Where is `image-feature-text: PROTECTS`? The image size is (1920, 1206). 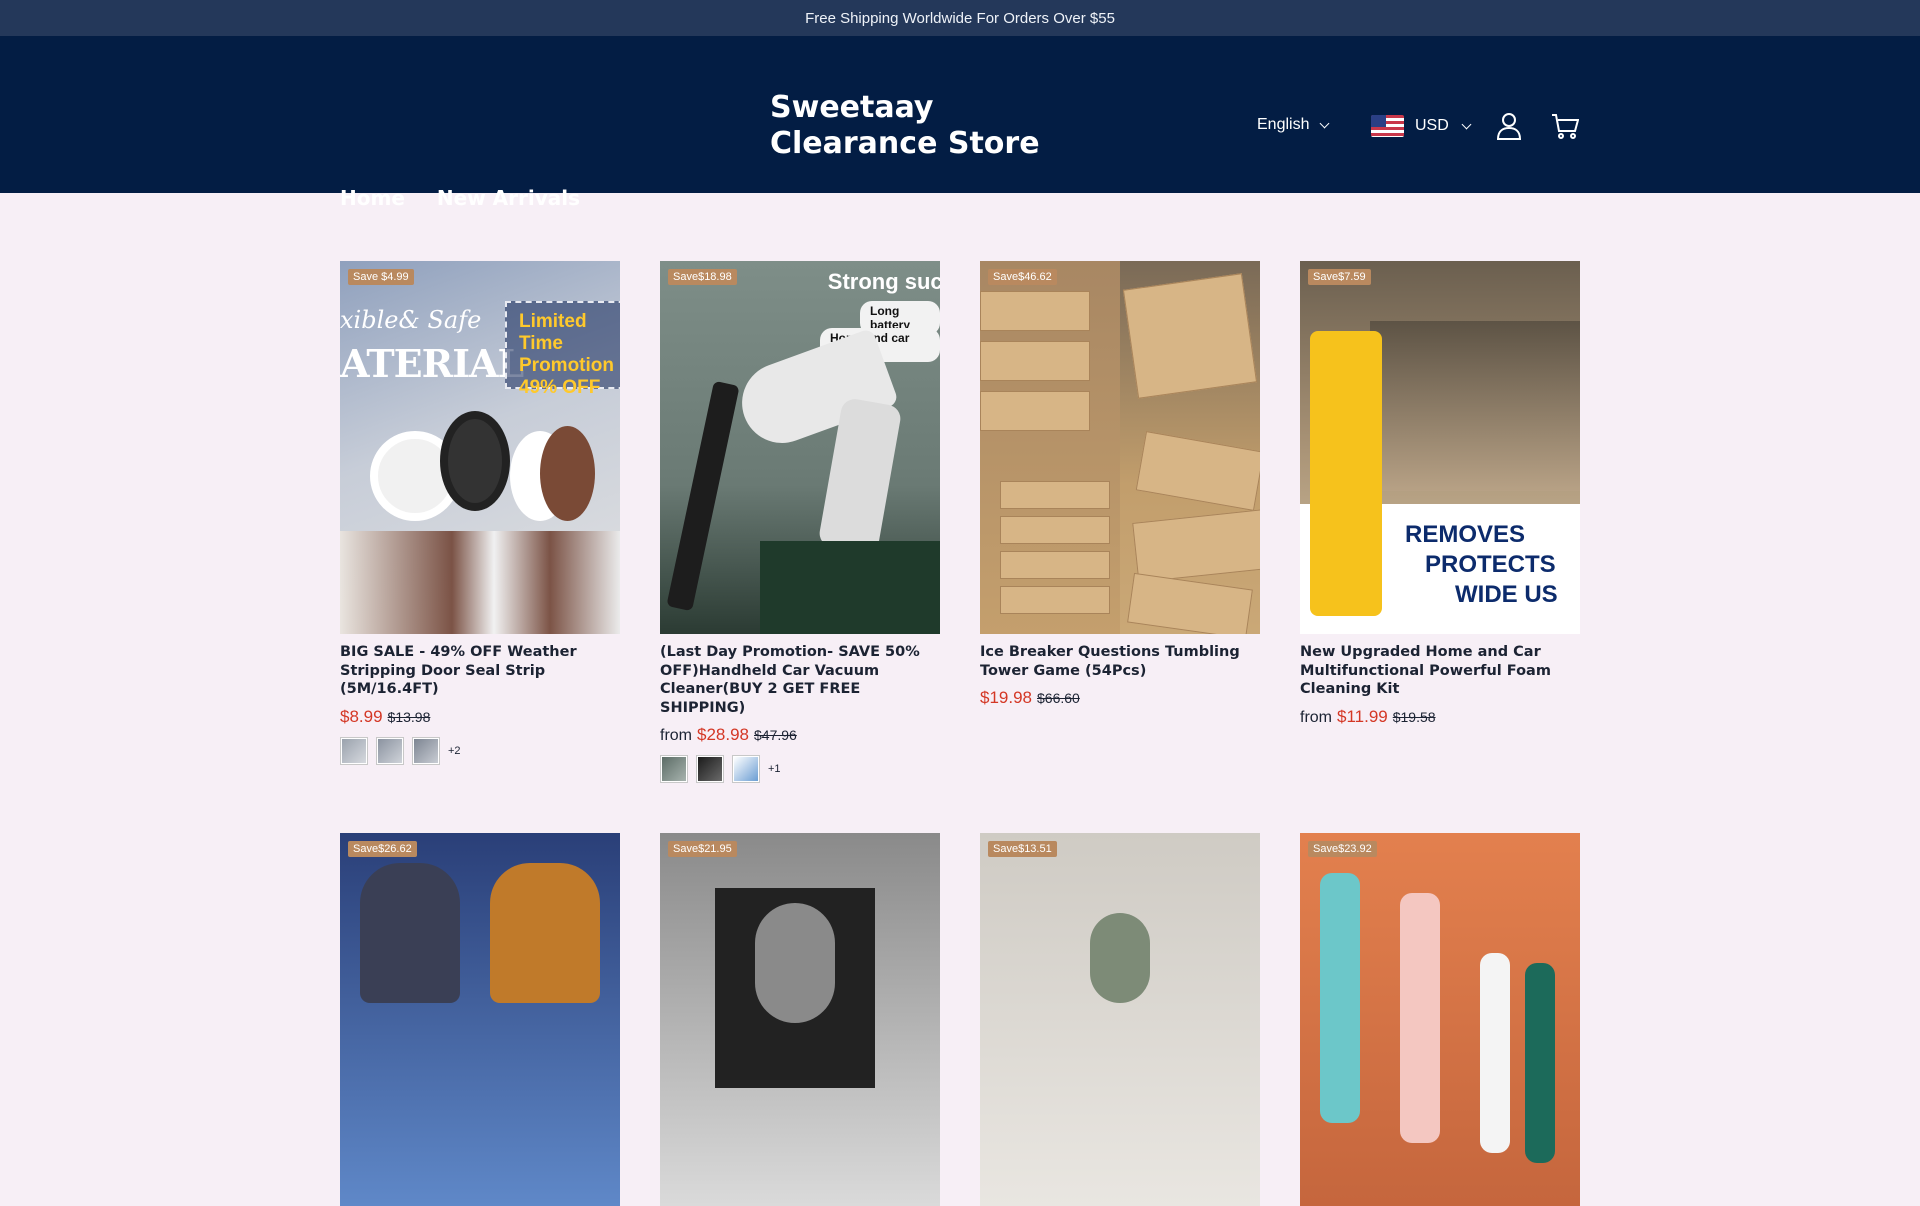
image-feature-text: PROTECTS is located at coordinates (1490, 564).